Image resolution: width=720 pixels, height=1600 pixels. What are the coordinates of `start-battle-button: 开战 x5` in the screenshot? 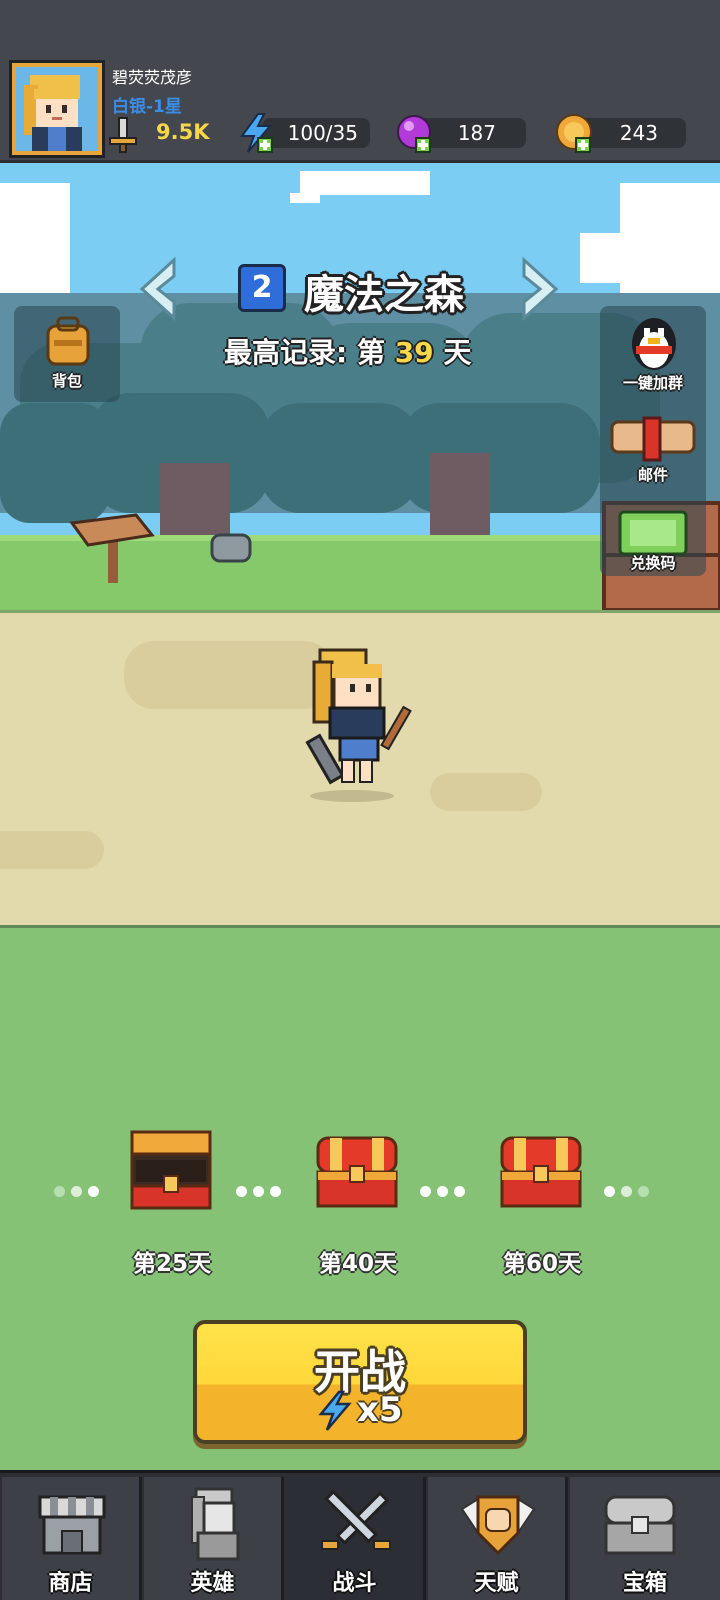 It's located at (360, 1382).